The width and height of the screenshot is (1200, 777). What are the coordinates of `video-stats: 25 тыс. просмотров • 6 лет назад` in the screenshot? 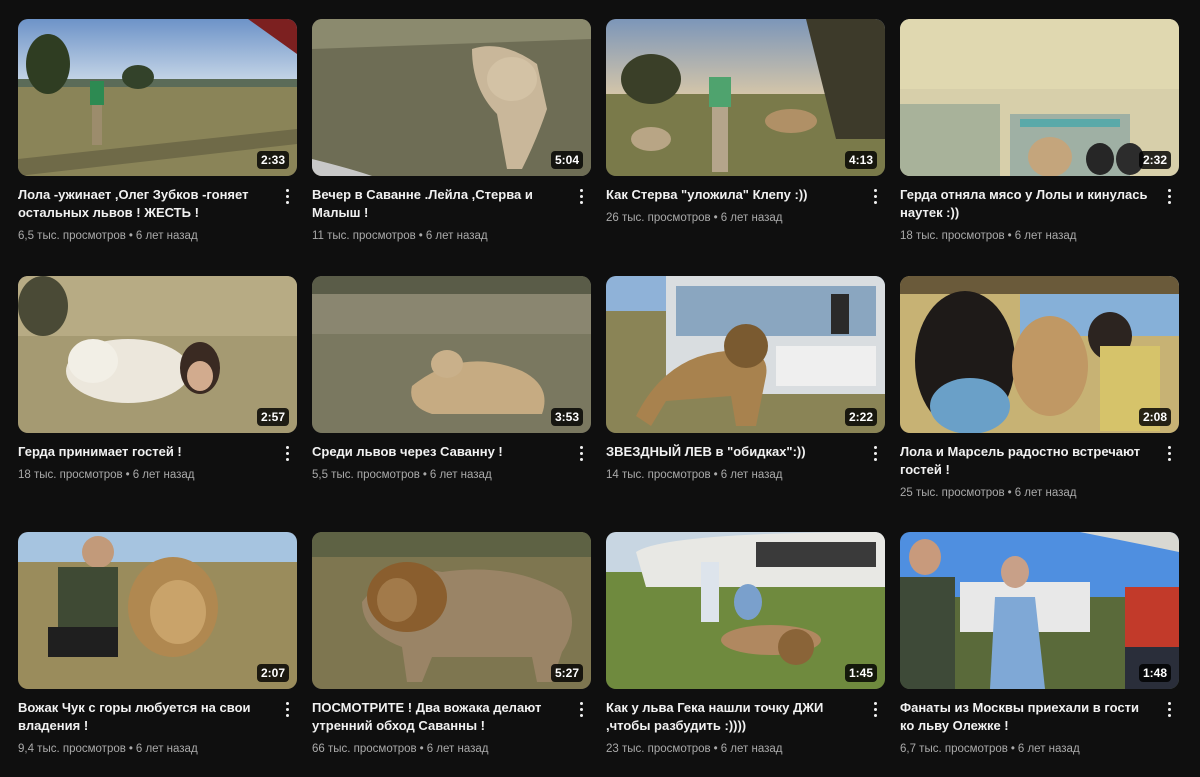 It's located at (1026, 493).